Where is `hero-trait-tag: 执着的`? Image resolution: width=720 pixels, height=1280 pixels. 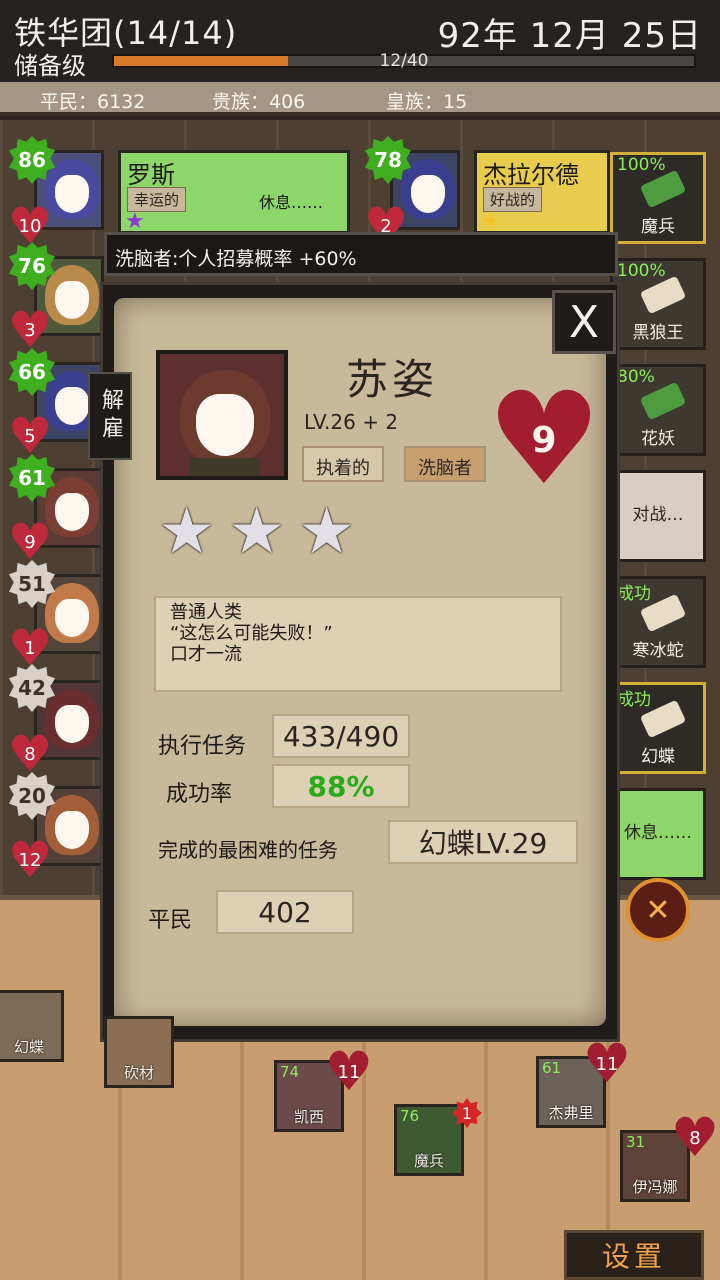 hero-trait-tag: 执着的 is located at coordinates (343, 464).